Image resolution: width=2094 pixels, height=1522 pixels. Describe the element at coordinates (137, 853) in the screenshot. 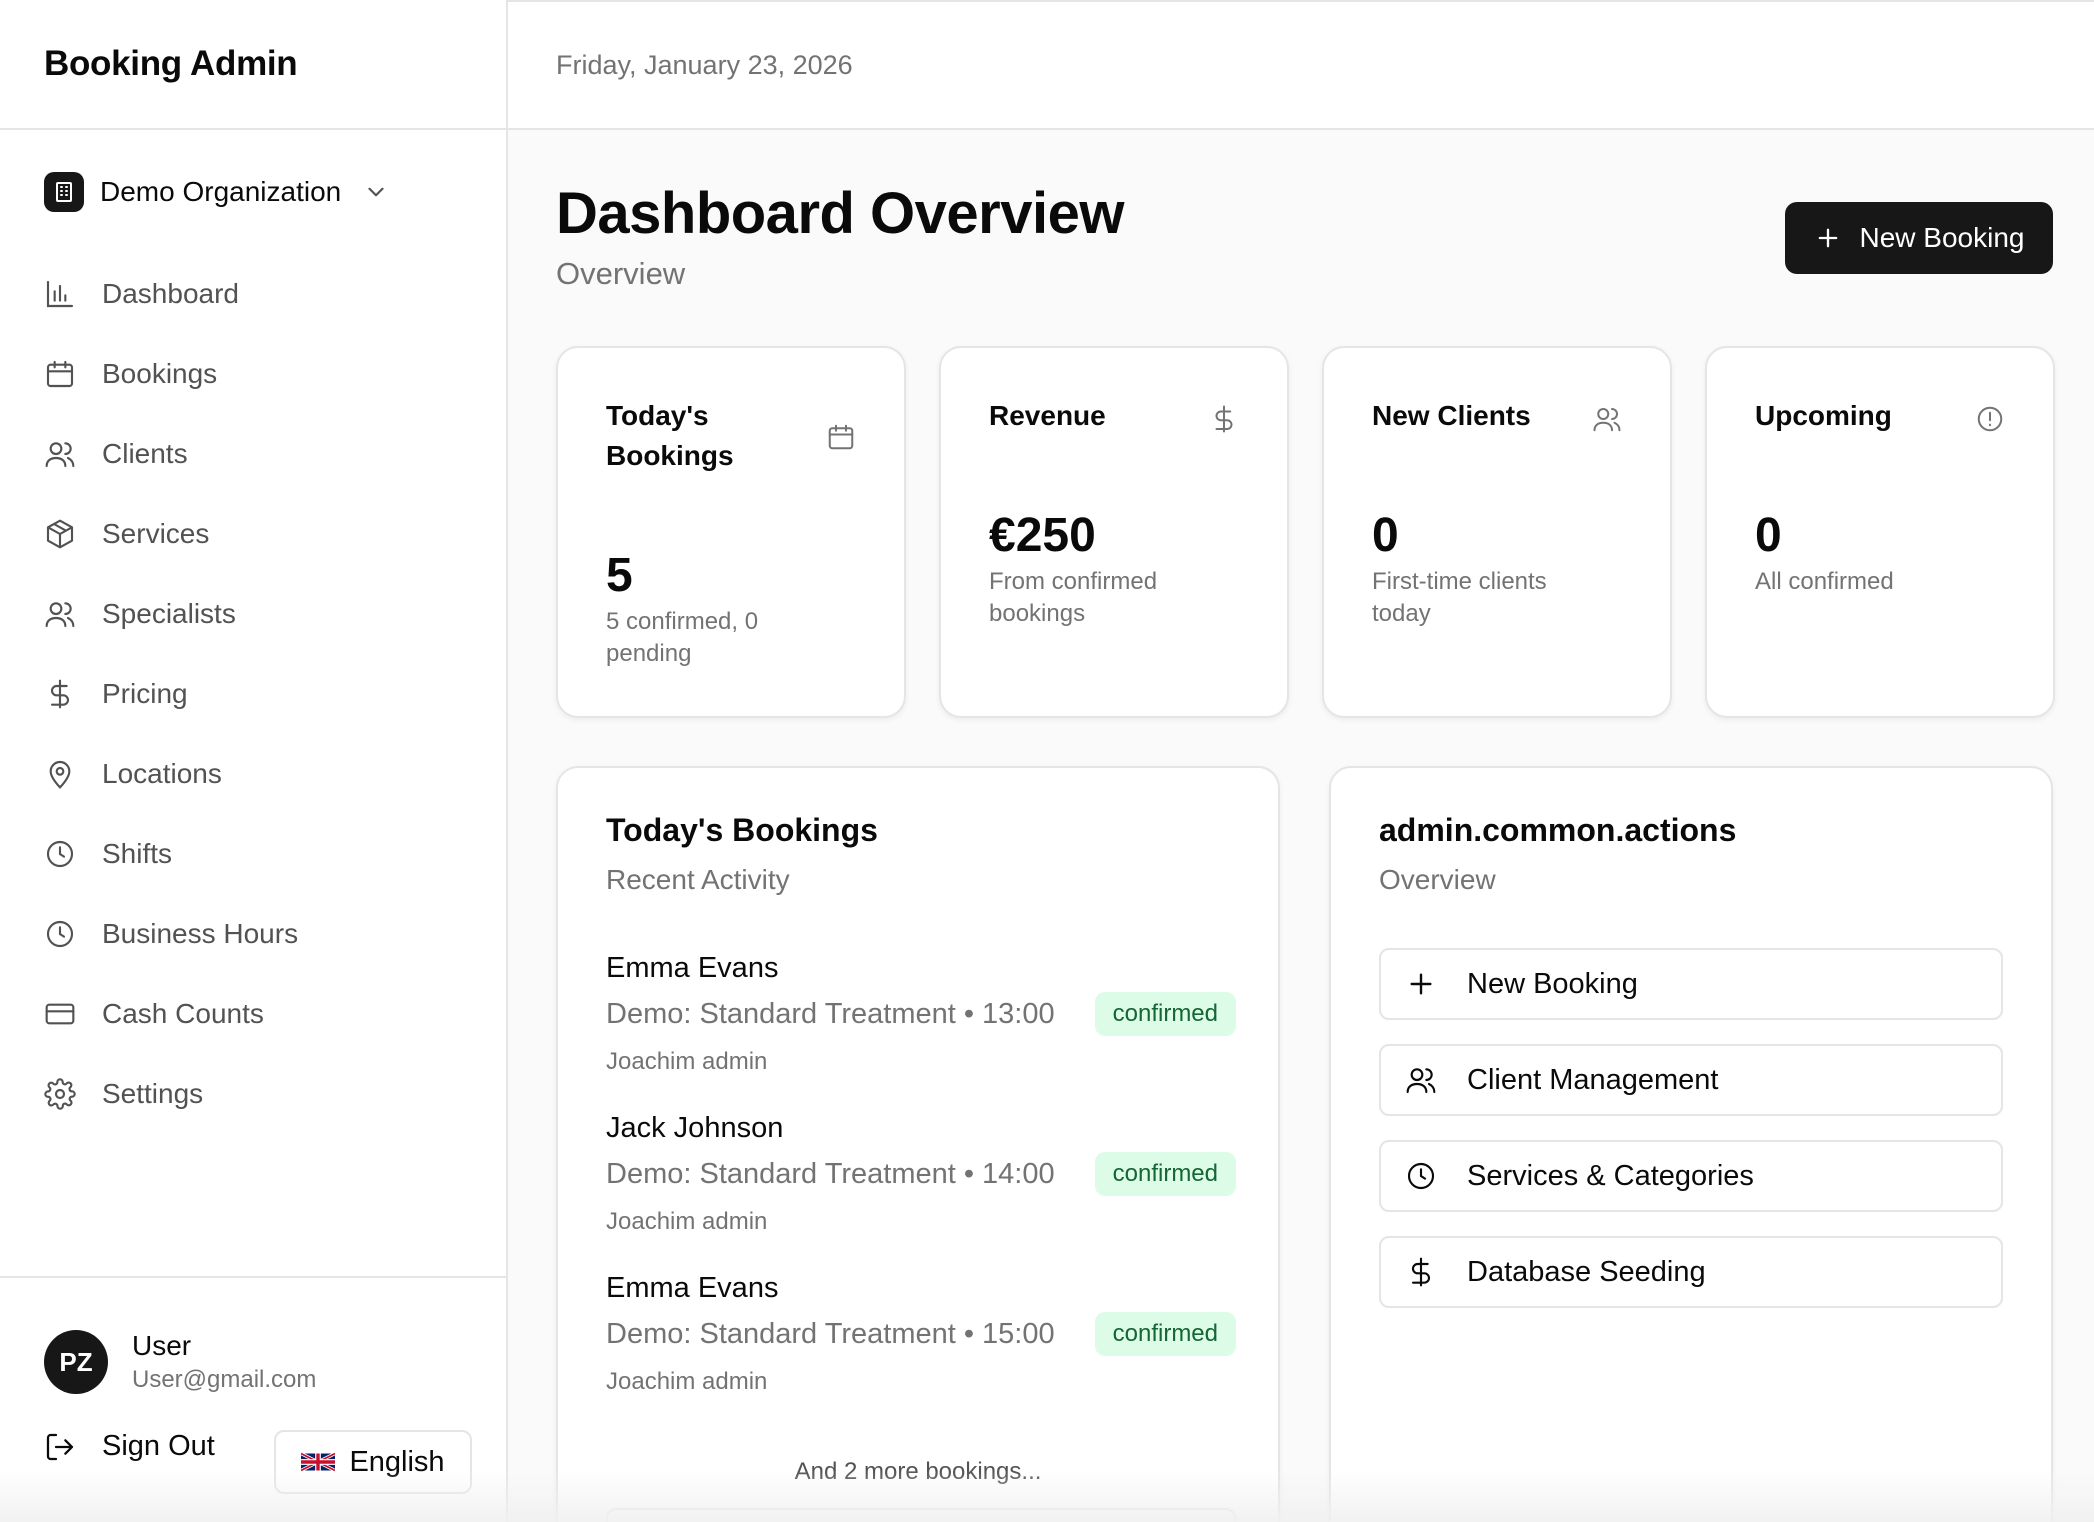

I see `sidebar-item-label: Shifts` at that location.